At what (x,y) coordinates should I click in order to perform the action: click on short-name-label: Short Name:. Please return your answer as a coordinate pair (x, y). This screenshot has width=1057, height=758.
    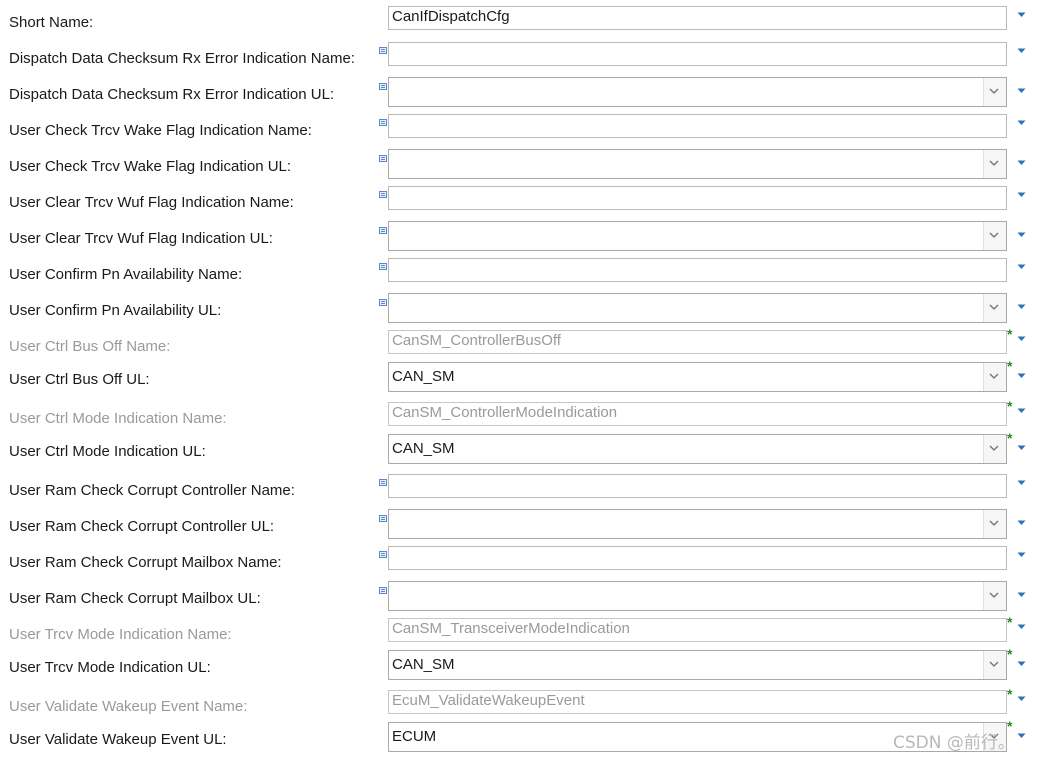
    Looking at the image, I should click on (51, 22).